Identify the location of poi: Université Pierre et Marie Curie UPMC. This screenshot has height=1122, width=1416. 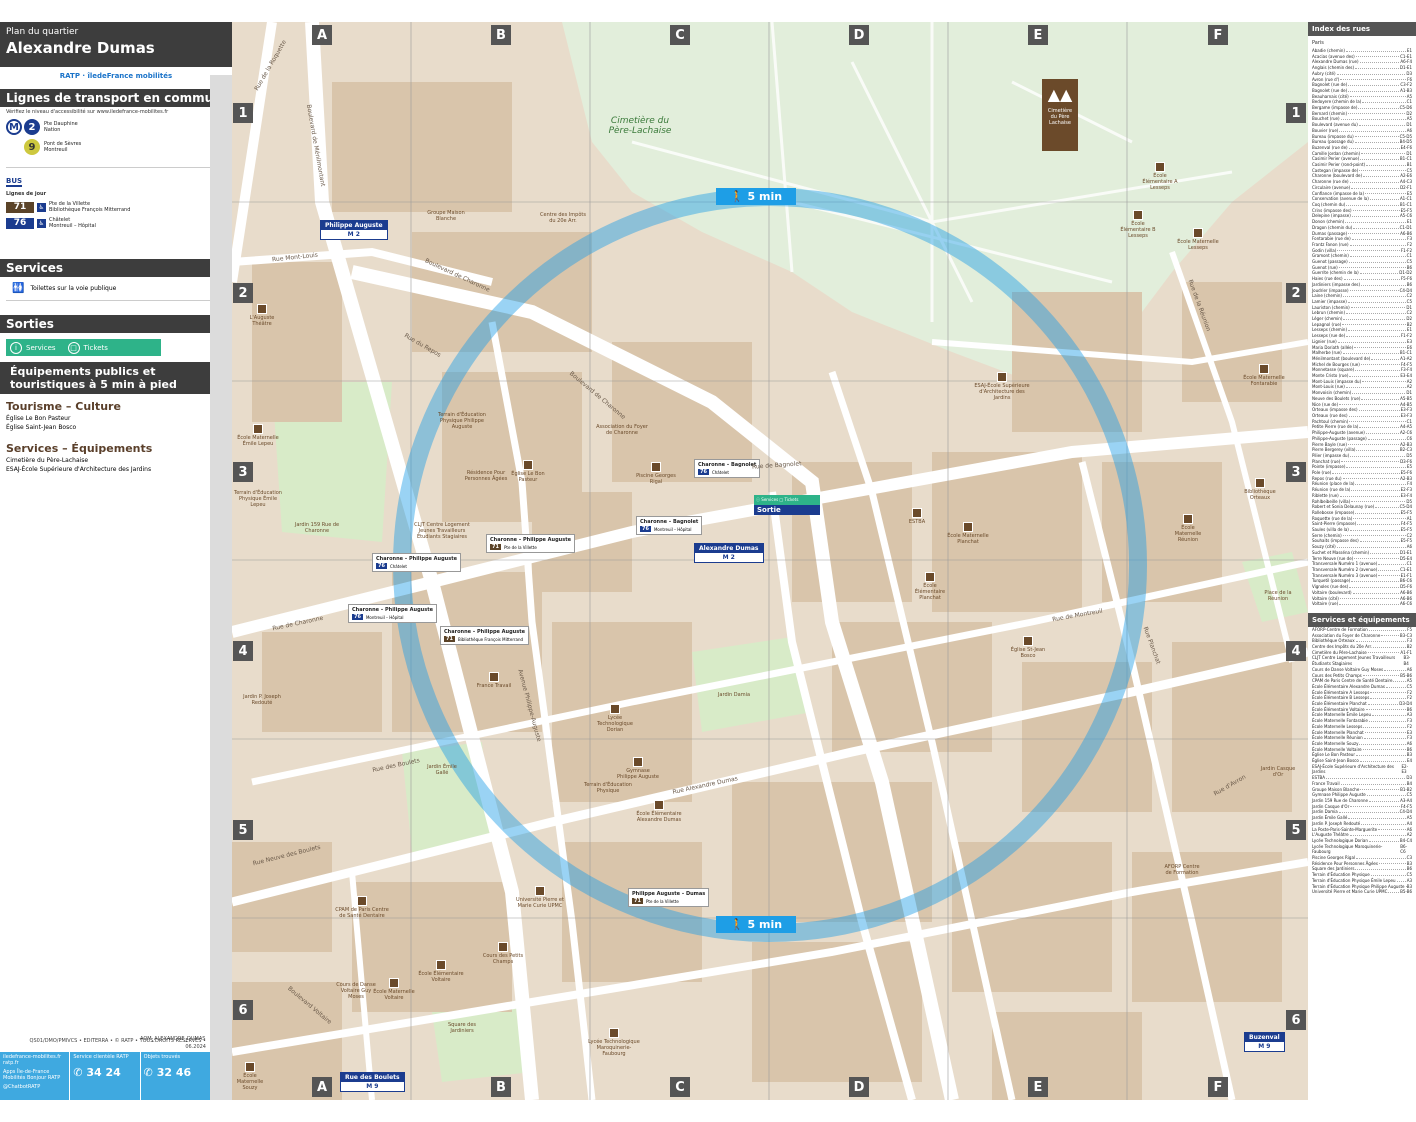
(540, 897).